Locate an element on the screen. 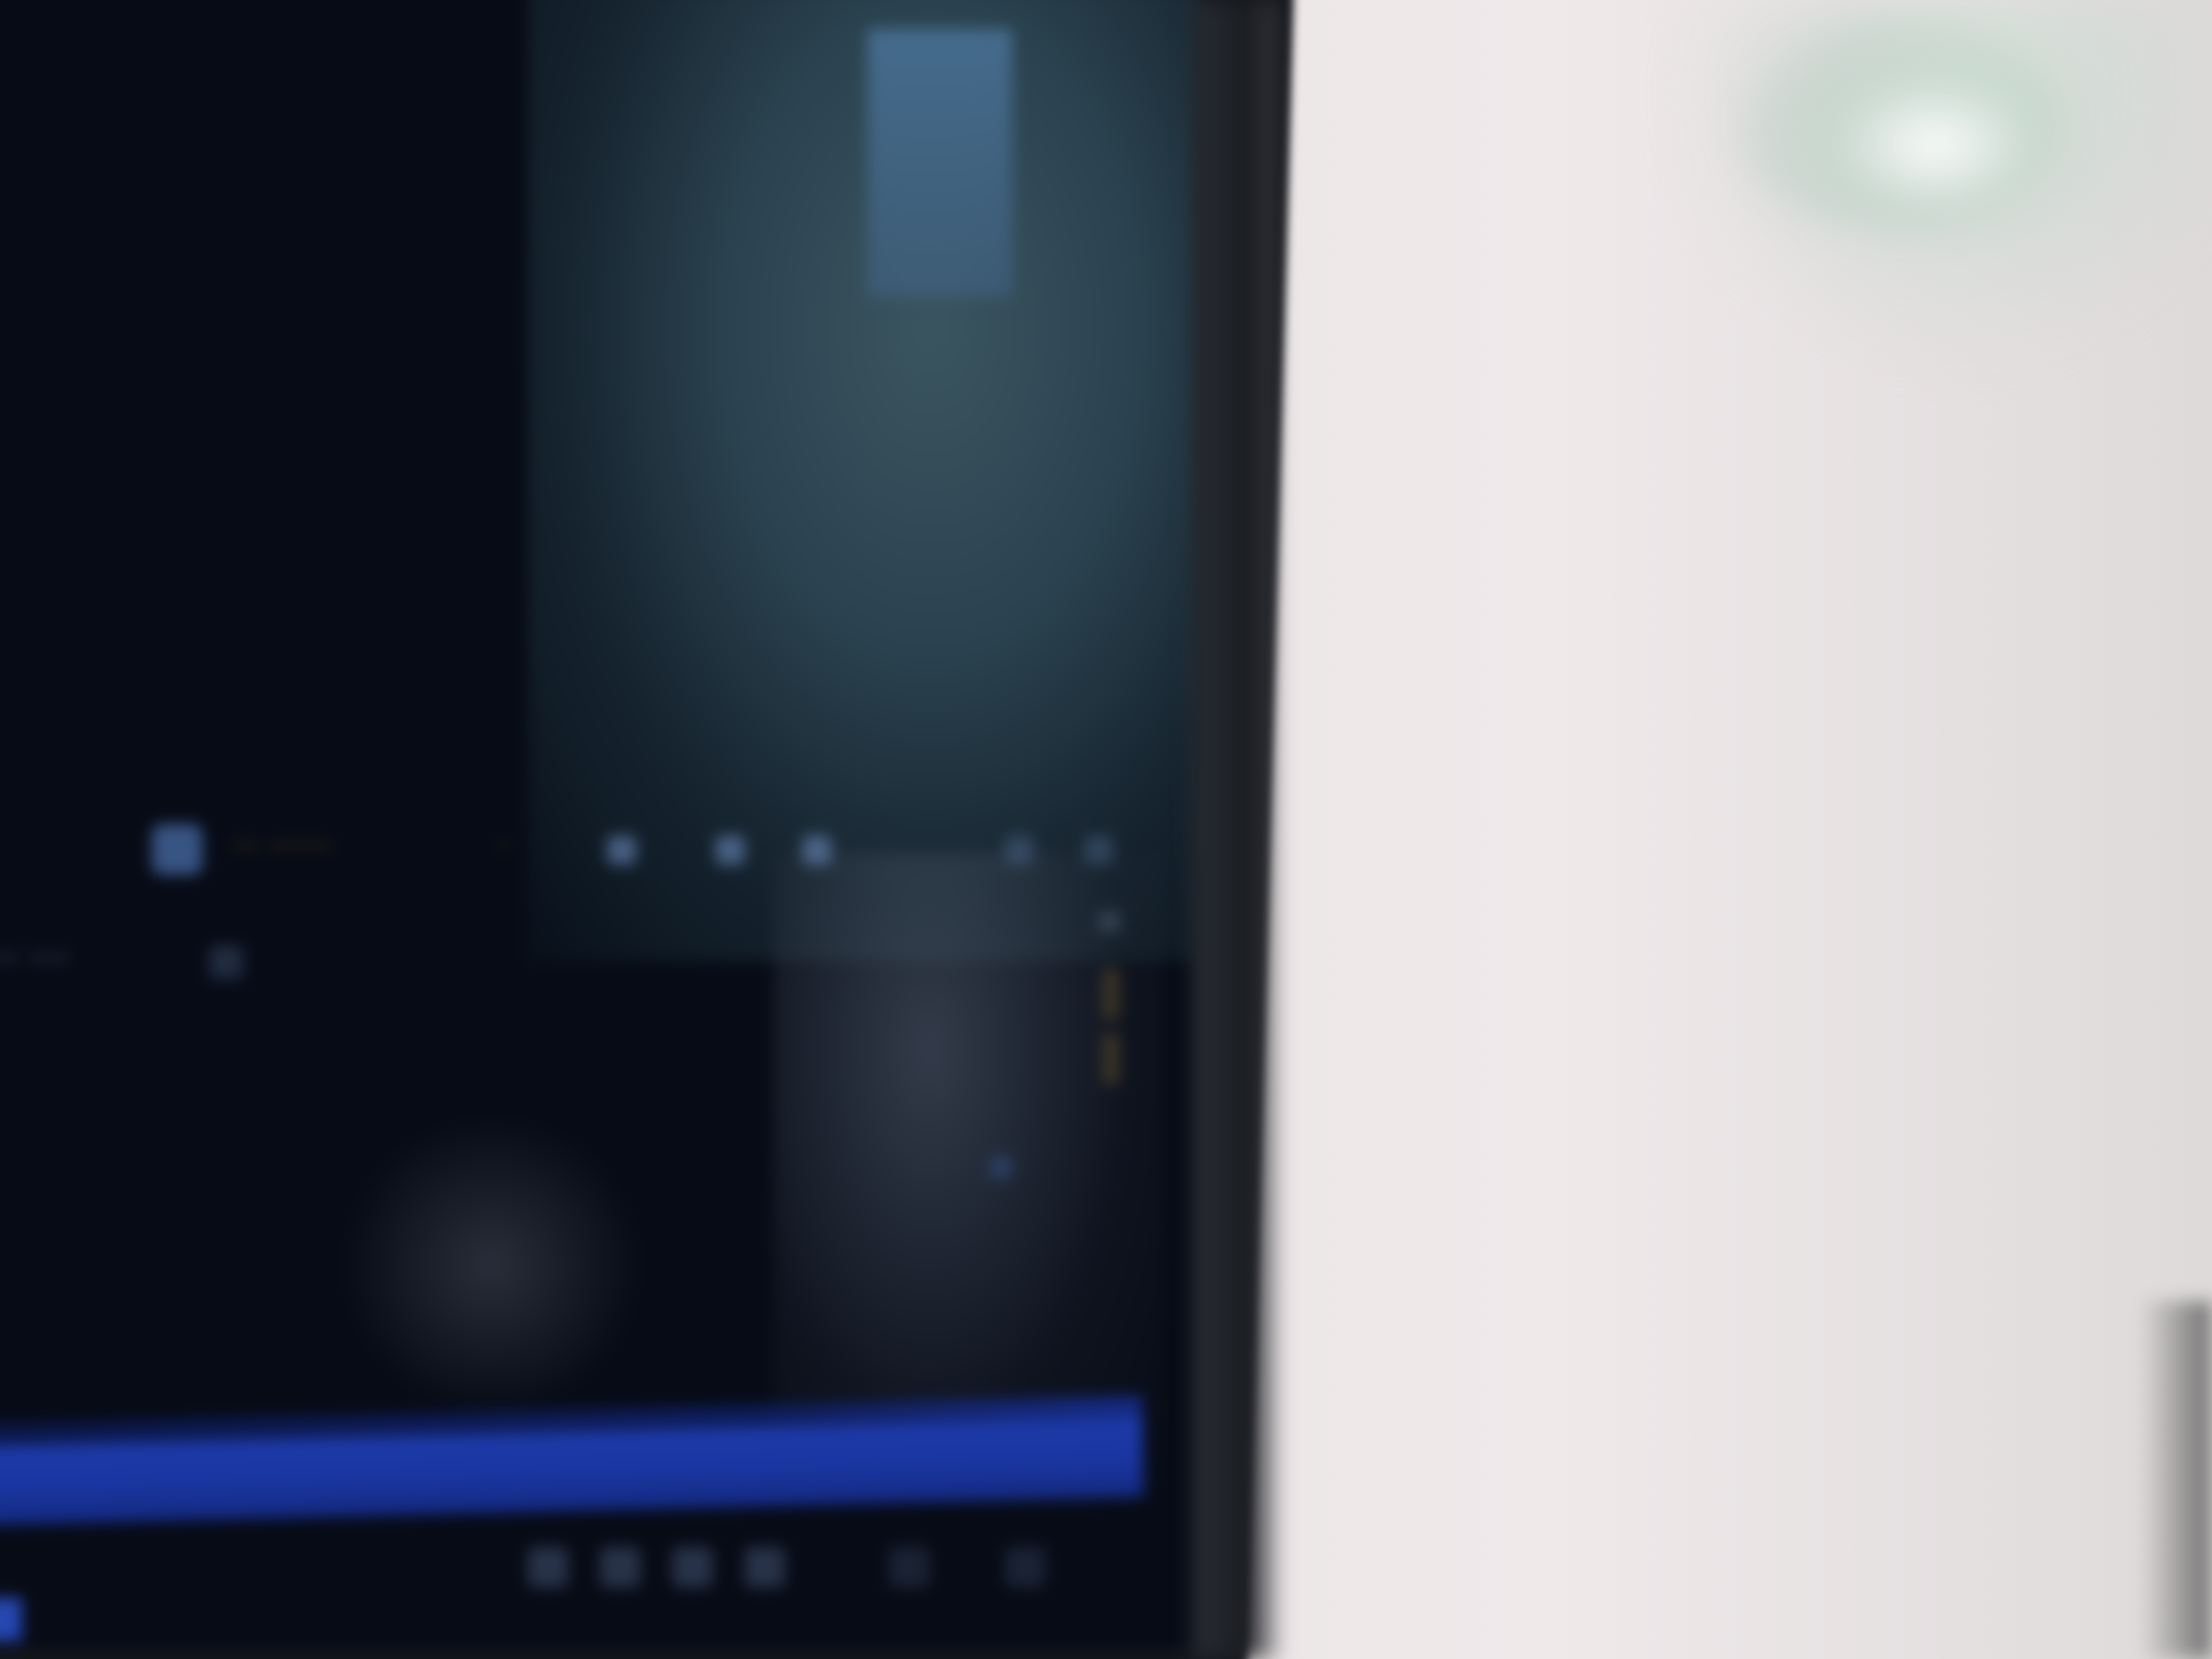 The image size is (2212, 1659). close-icon is located at coordinates (226, 962).